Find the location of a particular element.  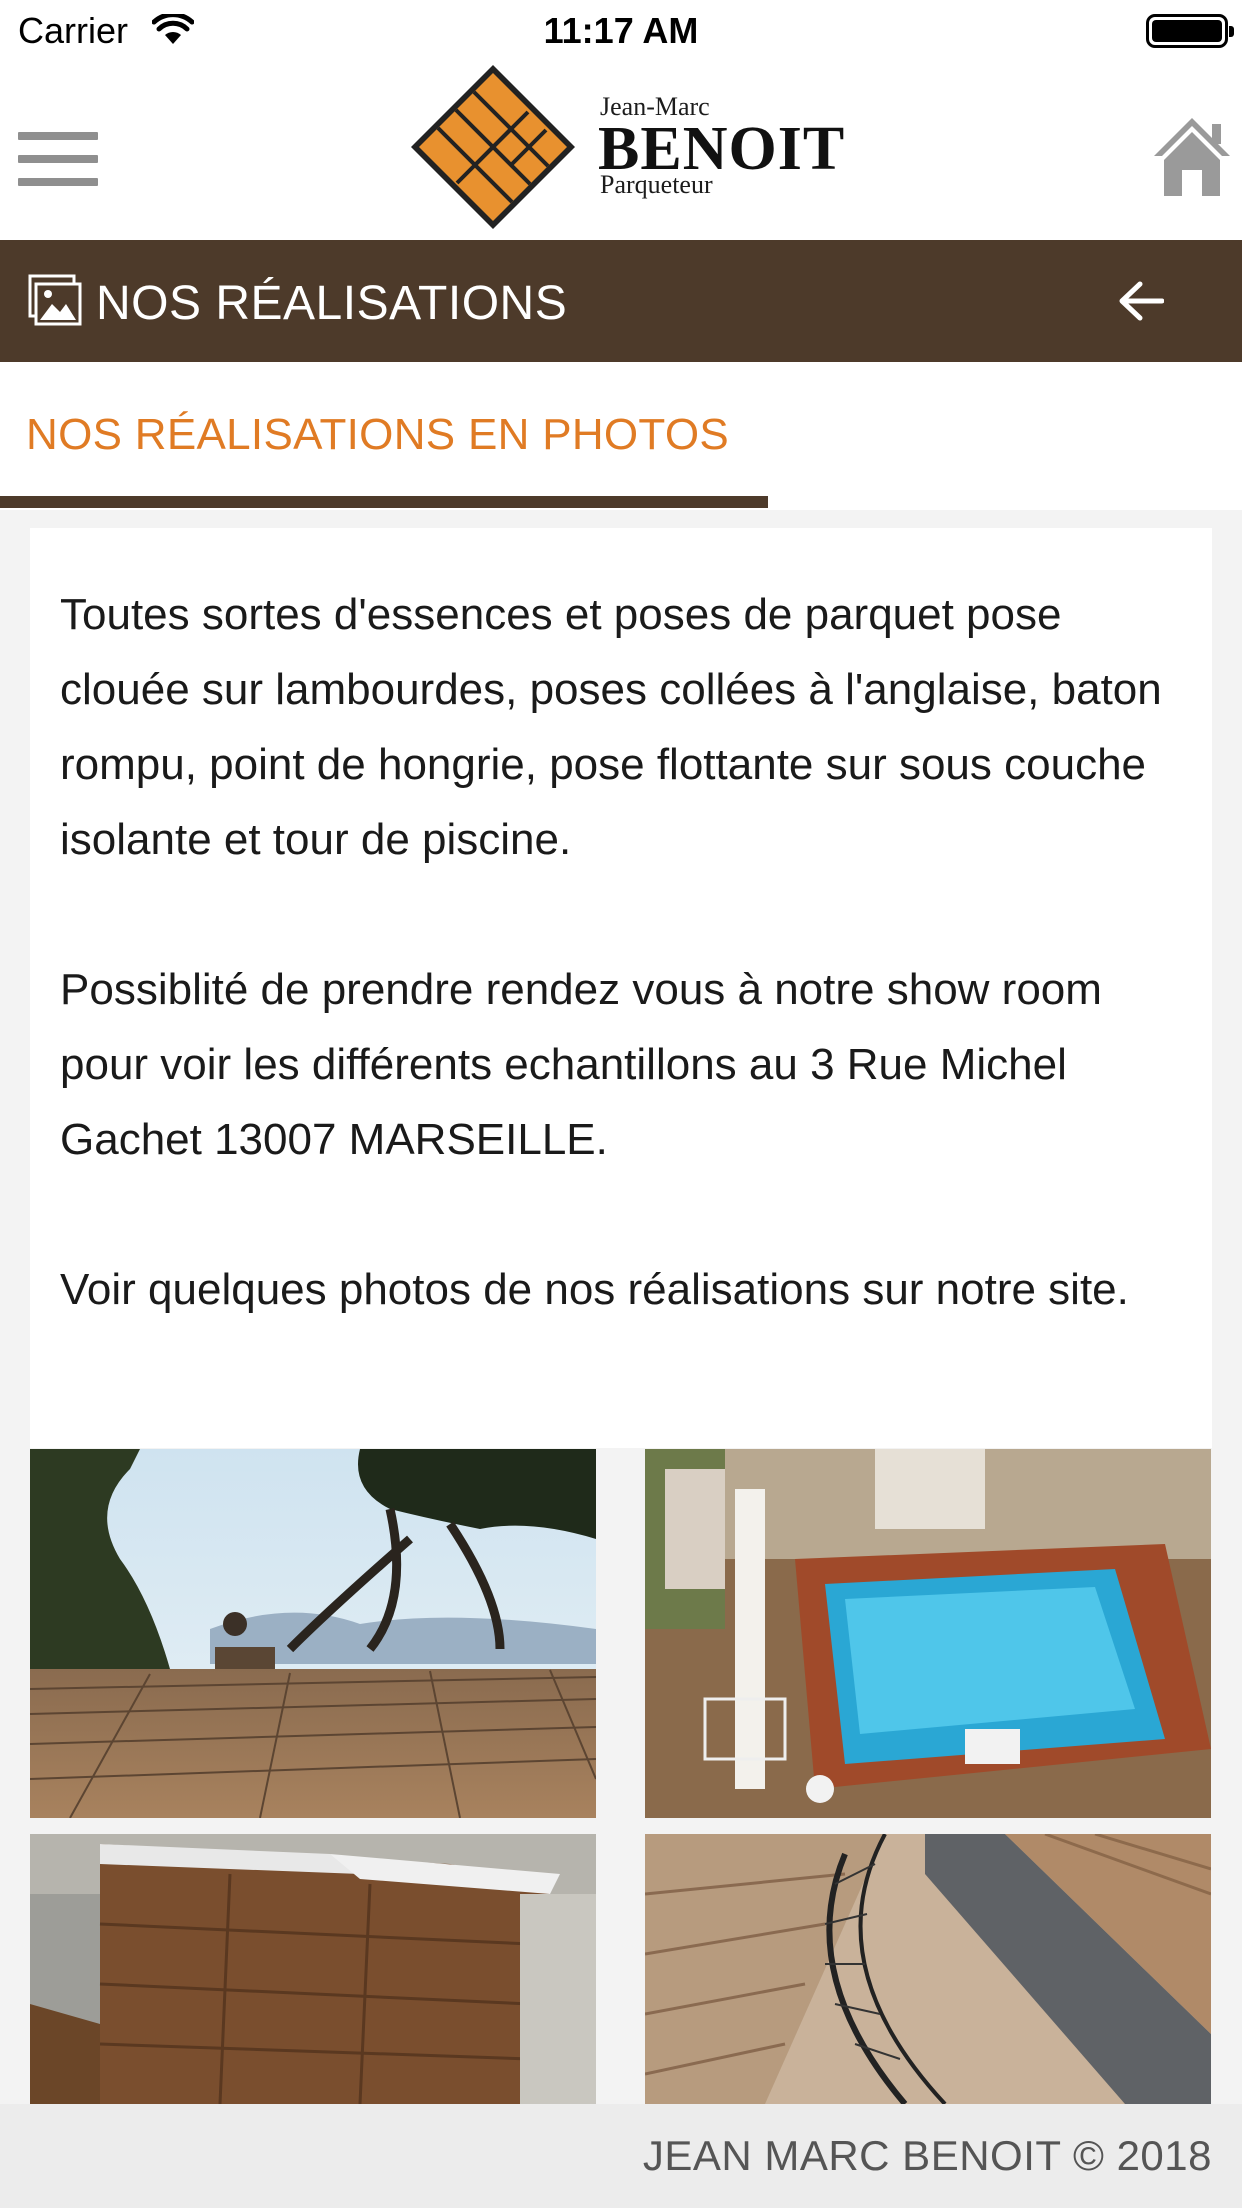

title-bar: NOS RÉALISATIONS is located at coordinates (621, 301).